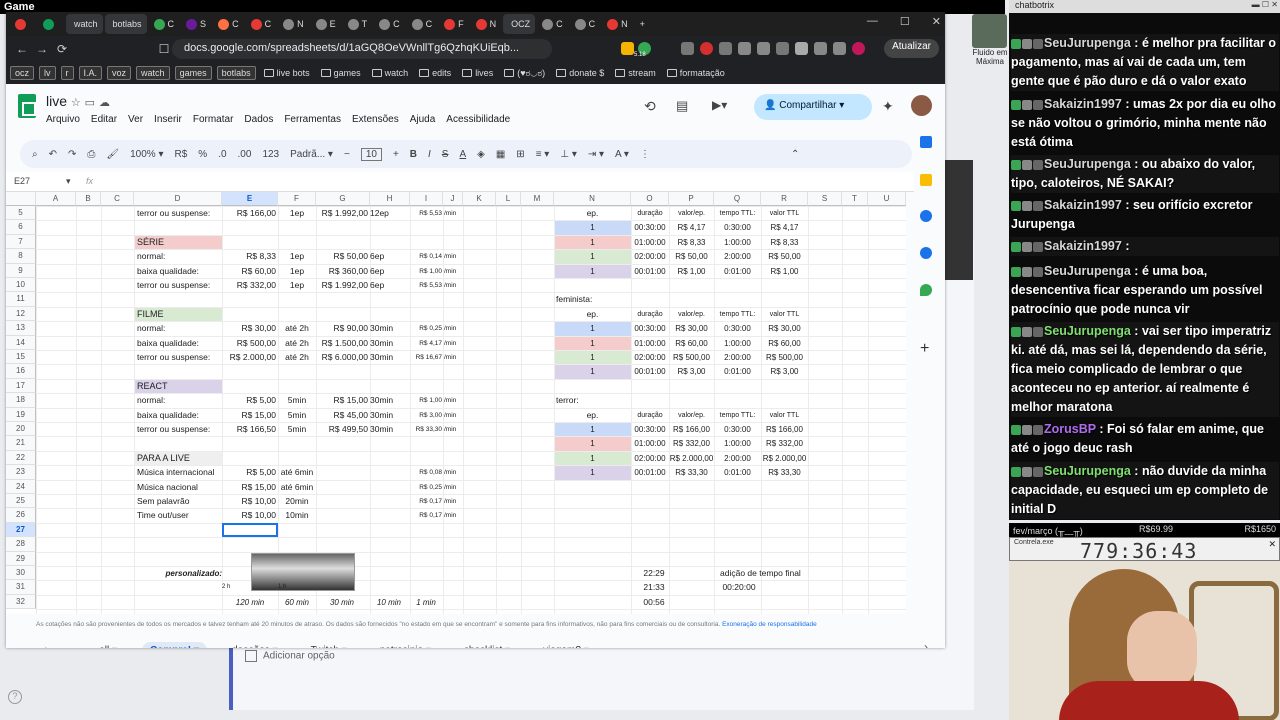 Image resolution: width=1280 pixels, height=720 pixels. Describe the element at coordinates (202, 154) in the screenshot. I see `percent-button: %` at that location.